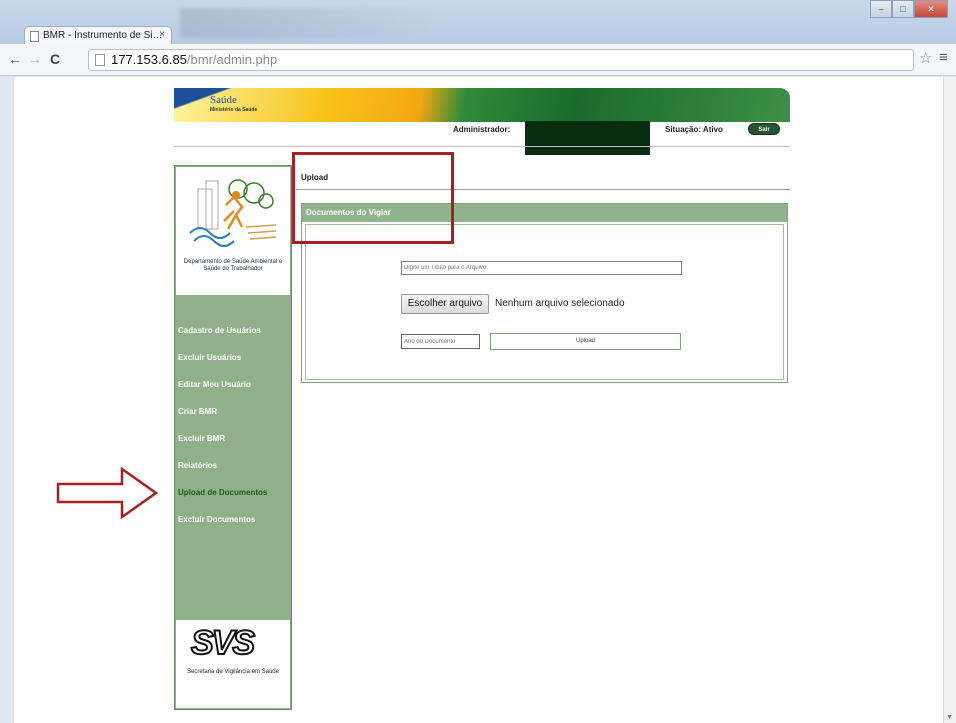 This screenshot has width=956, height=723. What do you see at coordinates (233, 672) in the screenshot?
I see `svs-label: Secretaria de Vigilância em Saúde` at bounding box center [233, 672].